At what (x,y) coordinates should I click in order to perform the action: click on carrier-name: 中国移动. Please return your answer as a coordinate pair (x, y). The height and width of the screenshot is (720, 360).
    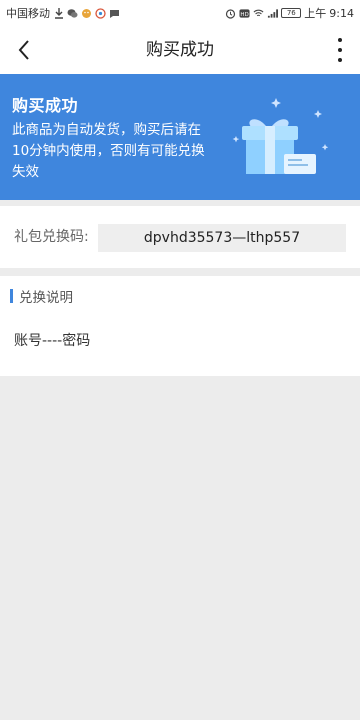
    Looking at the image, I should click on (28, 13).